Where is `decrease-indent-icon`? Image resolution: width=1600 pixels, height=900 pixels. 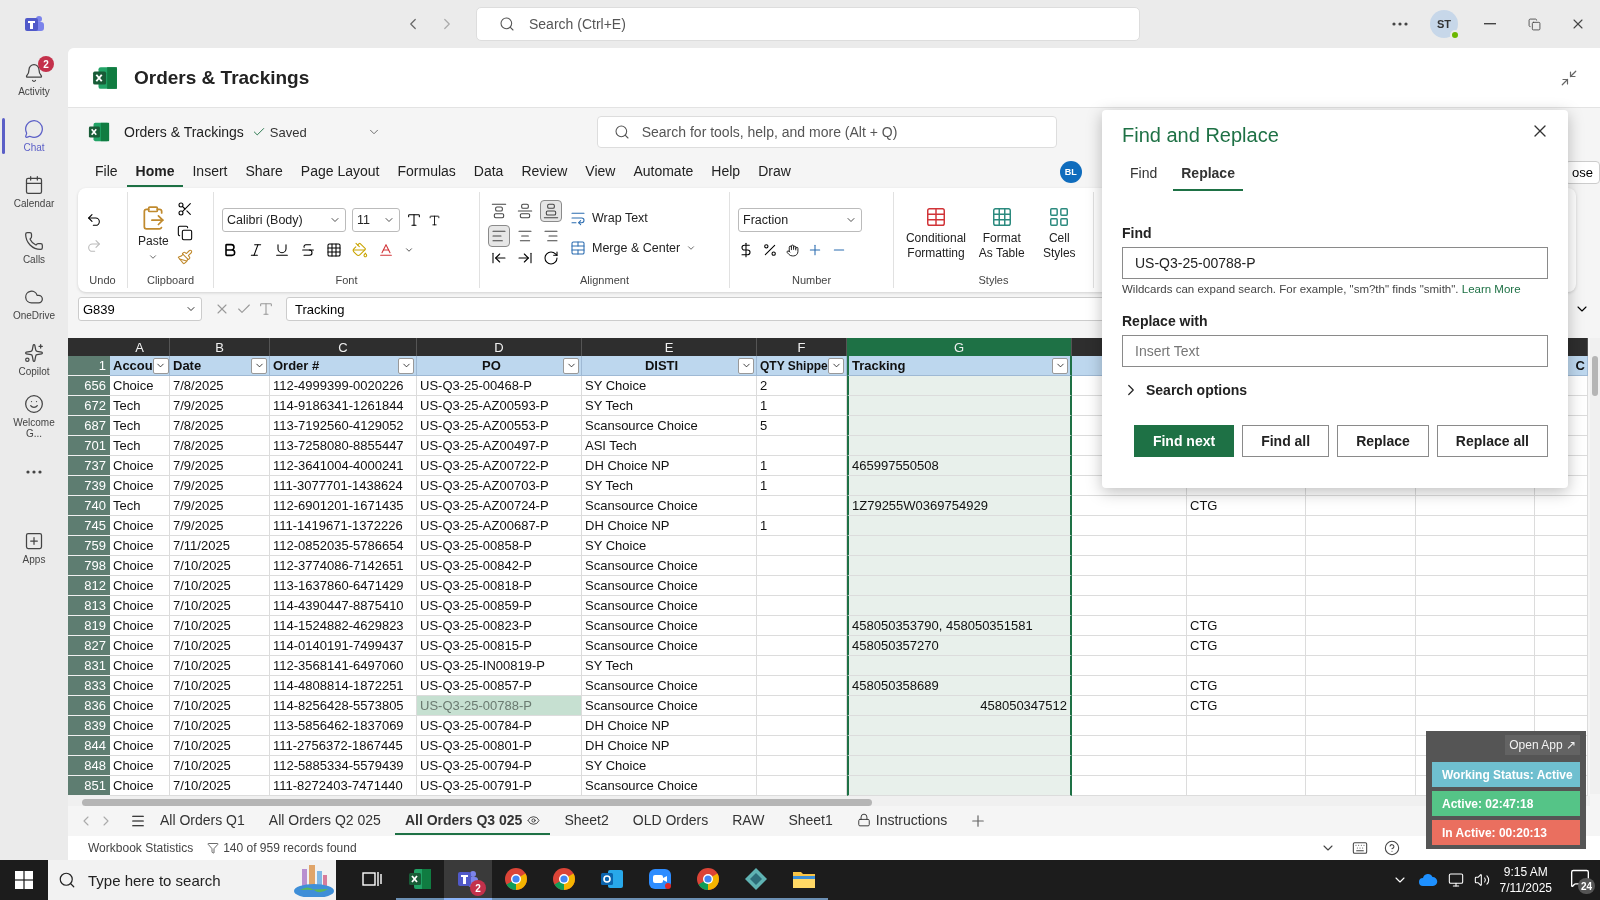 decrease-indent-icon is located at coordinates (499, 258).